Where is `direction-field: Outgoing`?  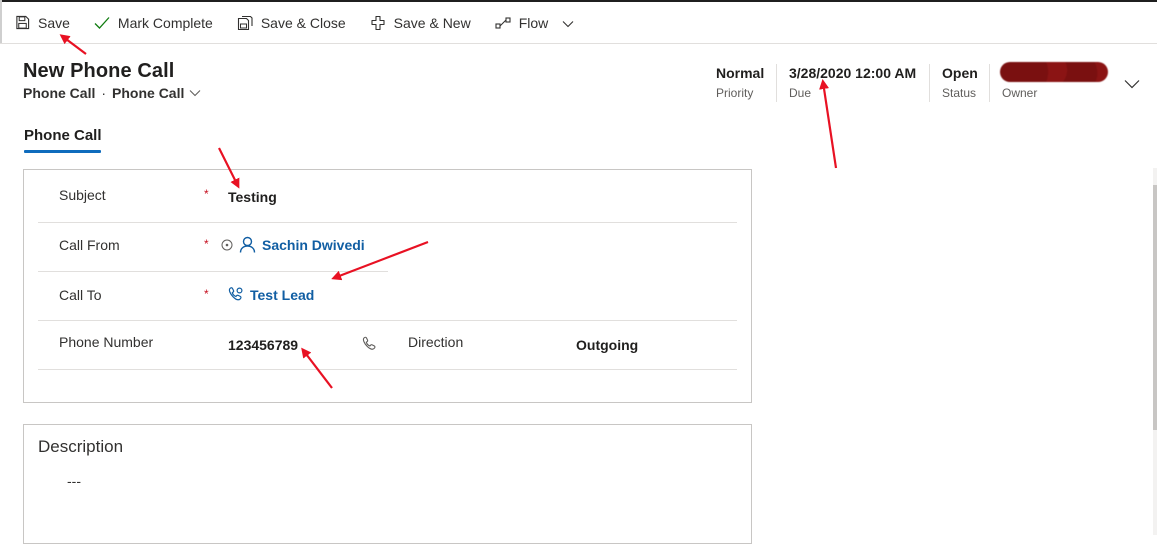 direction-field: Outgoing is located at coordinates (607, 345).